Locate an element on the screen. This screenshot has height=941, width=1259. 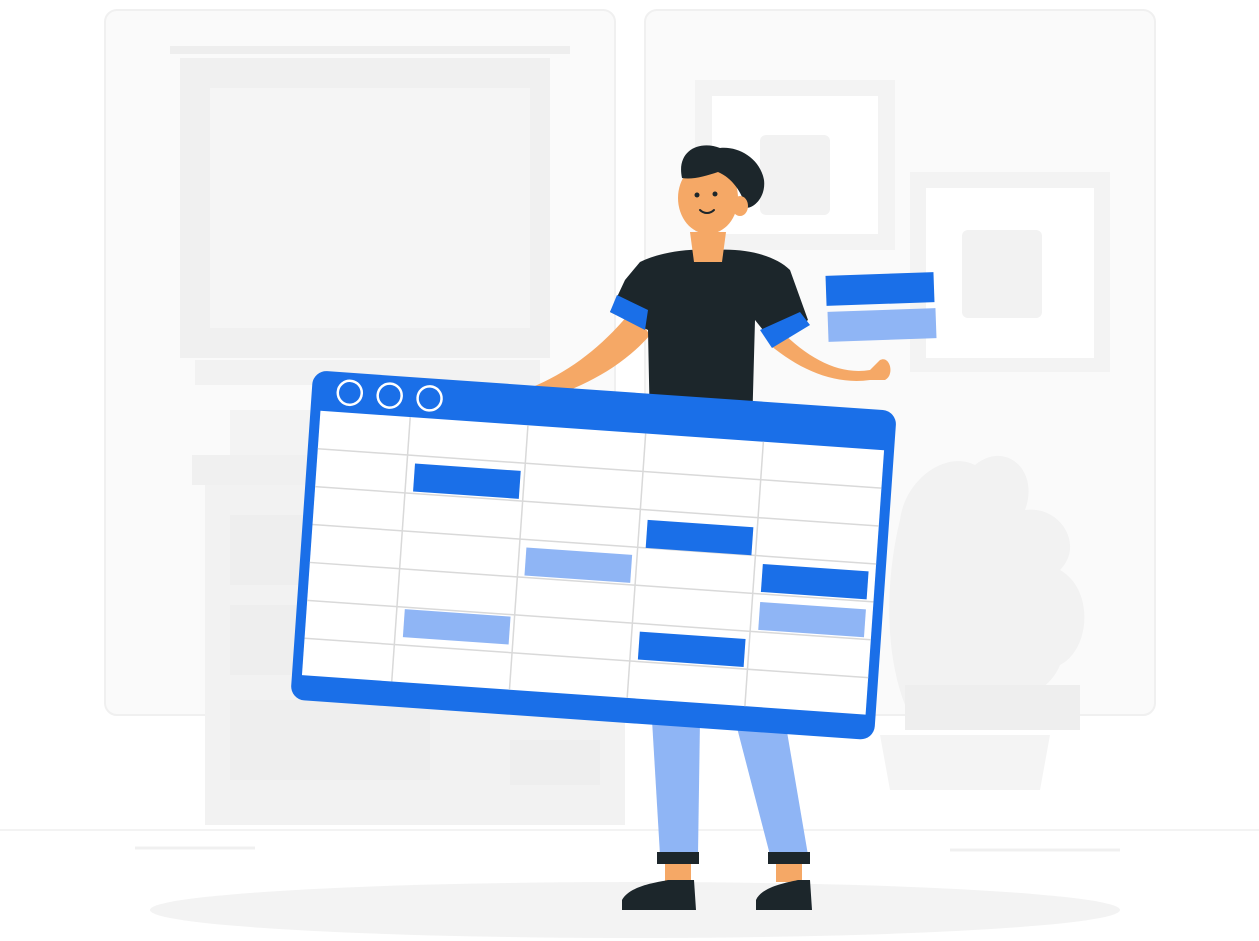
floor is located at coordinates (629, 883).